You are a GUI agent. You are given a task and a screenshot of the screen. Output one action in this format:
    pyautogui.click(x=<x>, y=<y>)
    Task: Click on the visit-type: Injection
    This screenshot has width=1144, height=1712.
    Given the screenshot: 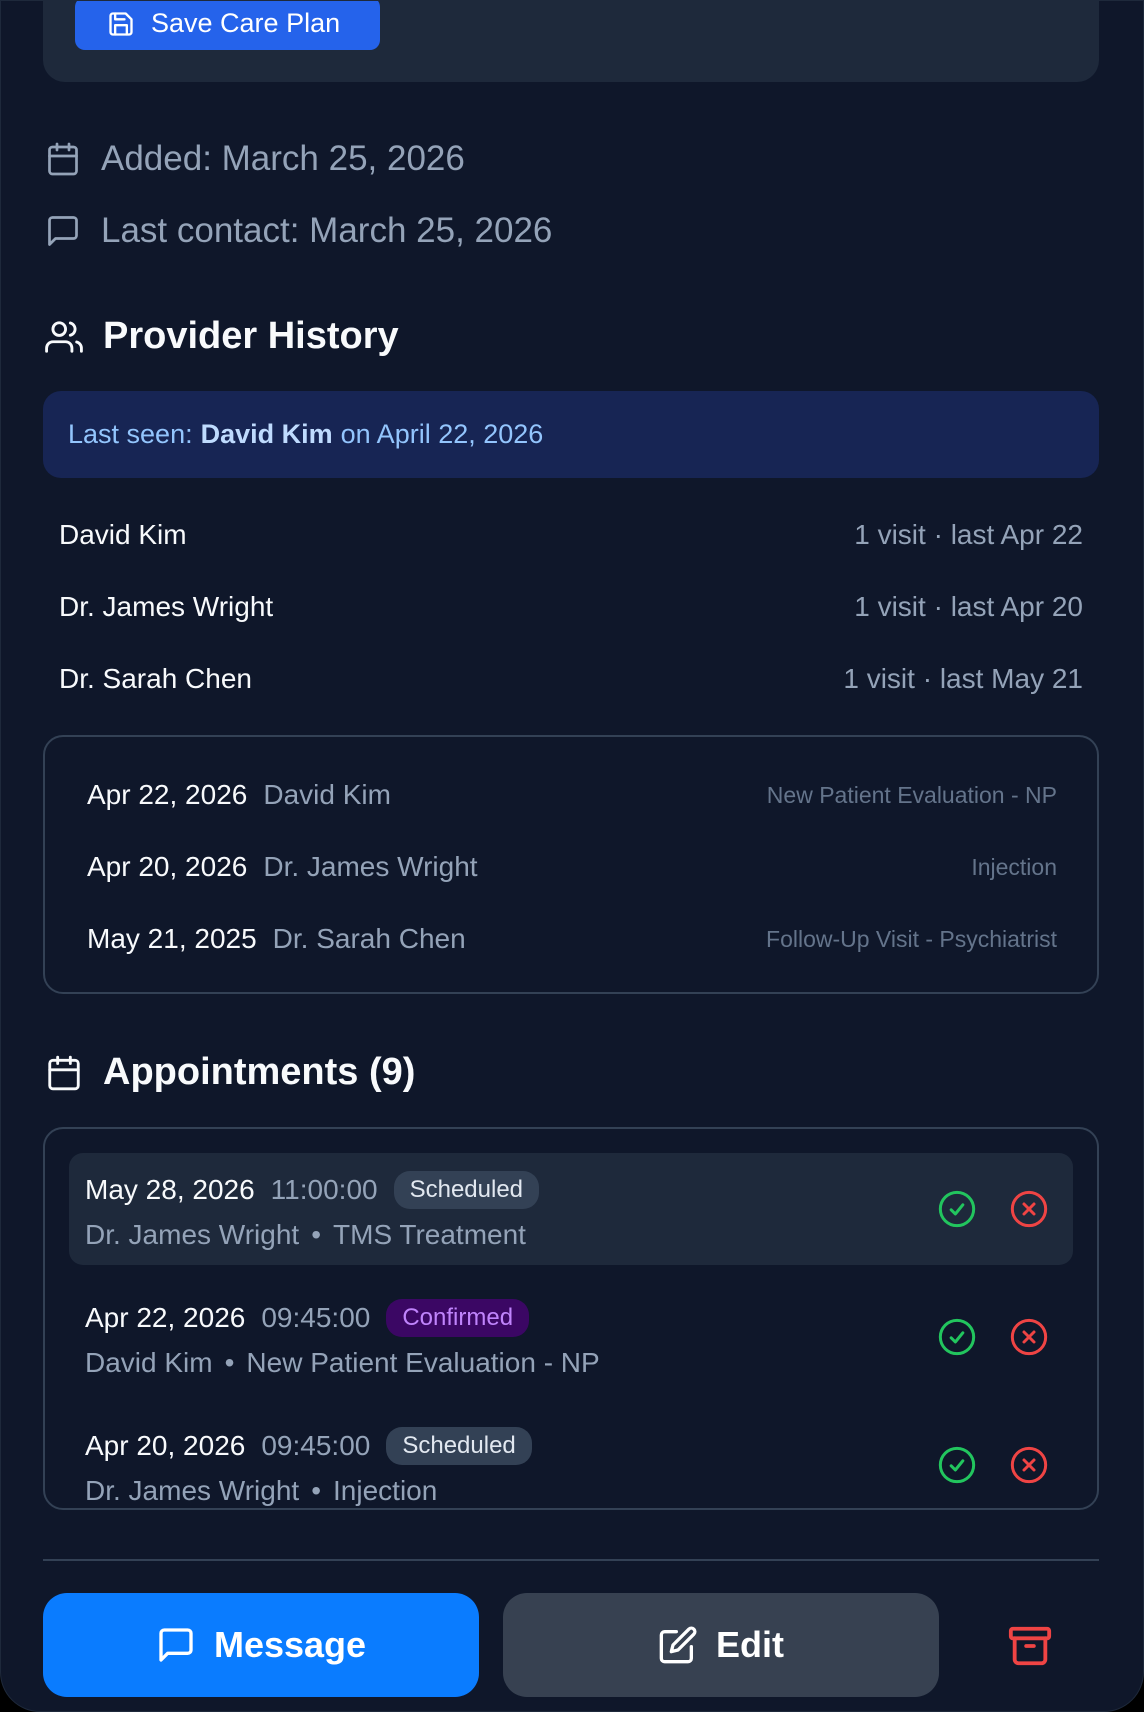 What is the action you would take?
    pyautogui.click(x=1014, y=866)
    